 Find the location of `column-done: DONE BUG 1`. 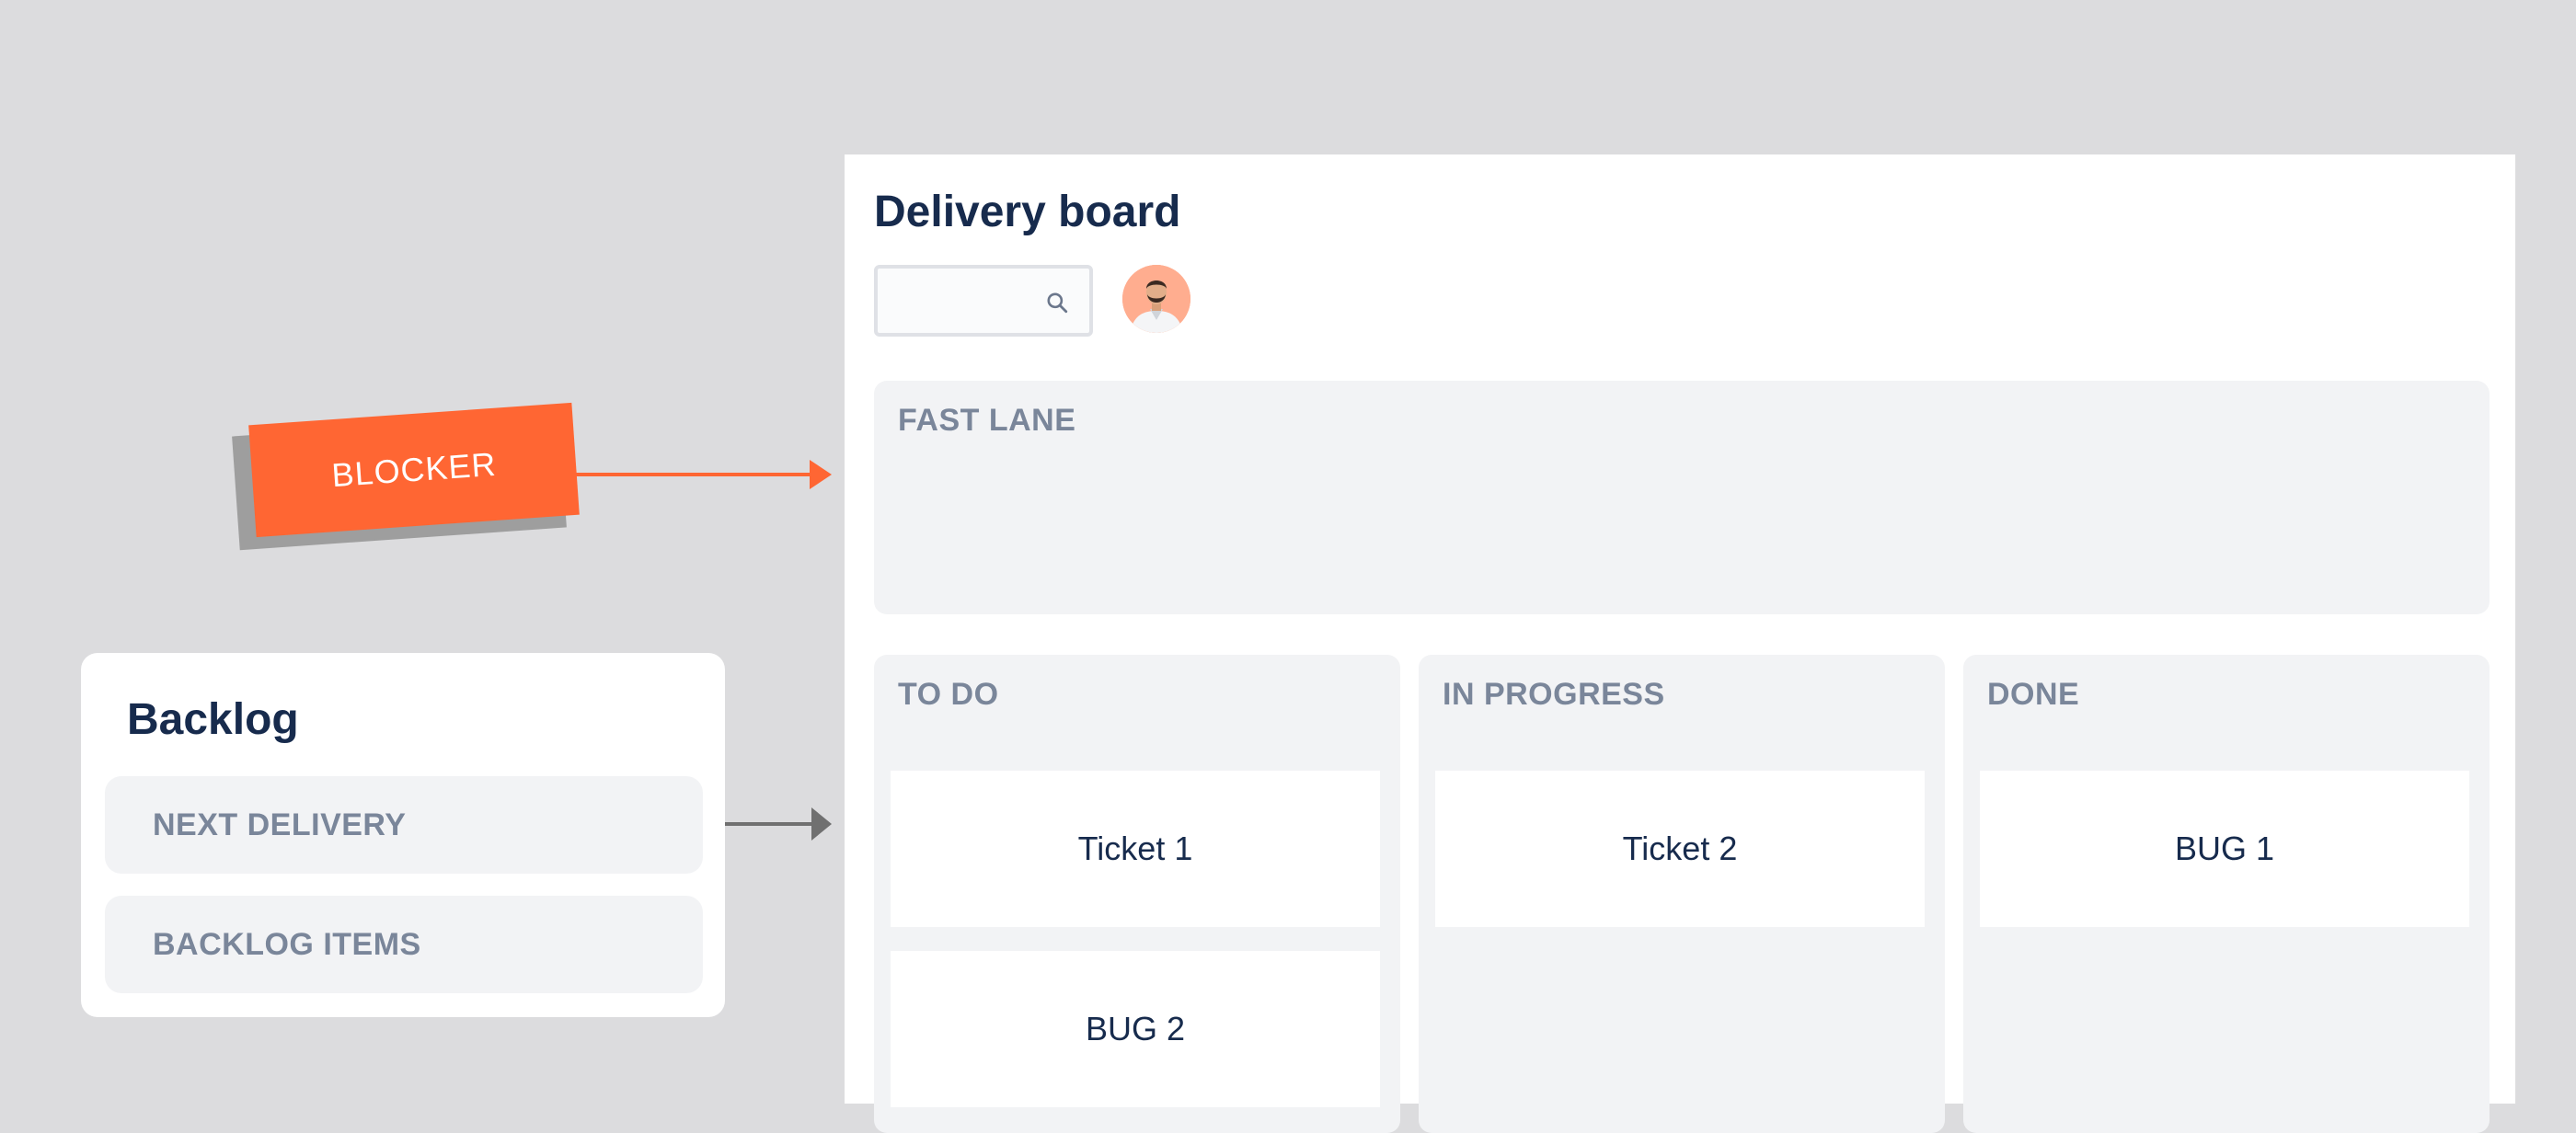

column-done: DONE BUG 1 is located at coordinates (2226, 894).